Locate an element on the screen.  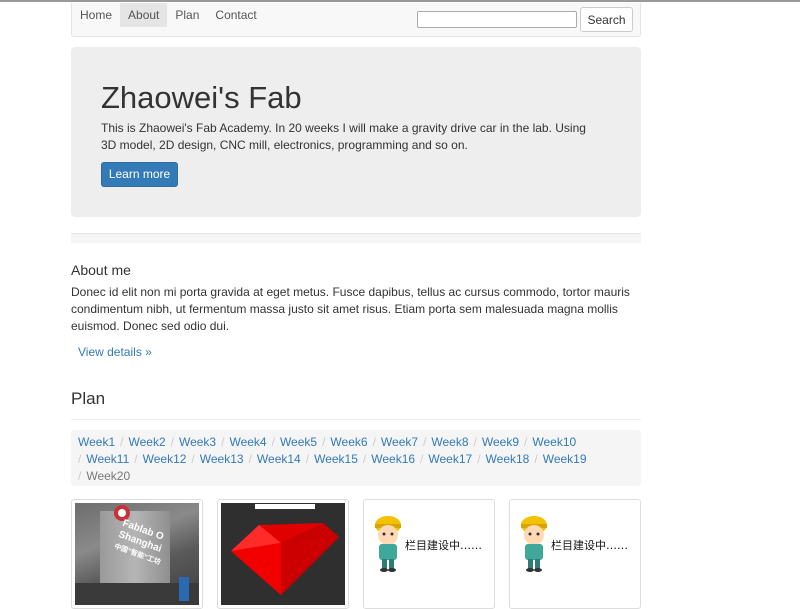
navbar: Home About Plan Contact Search is located at coordinates (356, 20).